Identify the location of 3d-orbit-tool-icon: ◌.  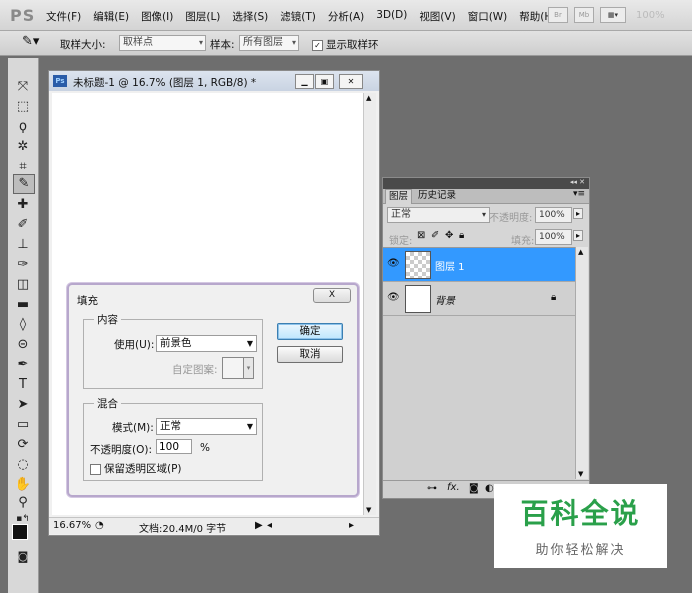
(23, 465).